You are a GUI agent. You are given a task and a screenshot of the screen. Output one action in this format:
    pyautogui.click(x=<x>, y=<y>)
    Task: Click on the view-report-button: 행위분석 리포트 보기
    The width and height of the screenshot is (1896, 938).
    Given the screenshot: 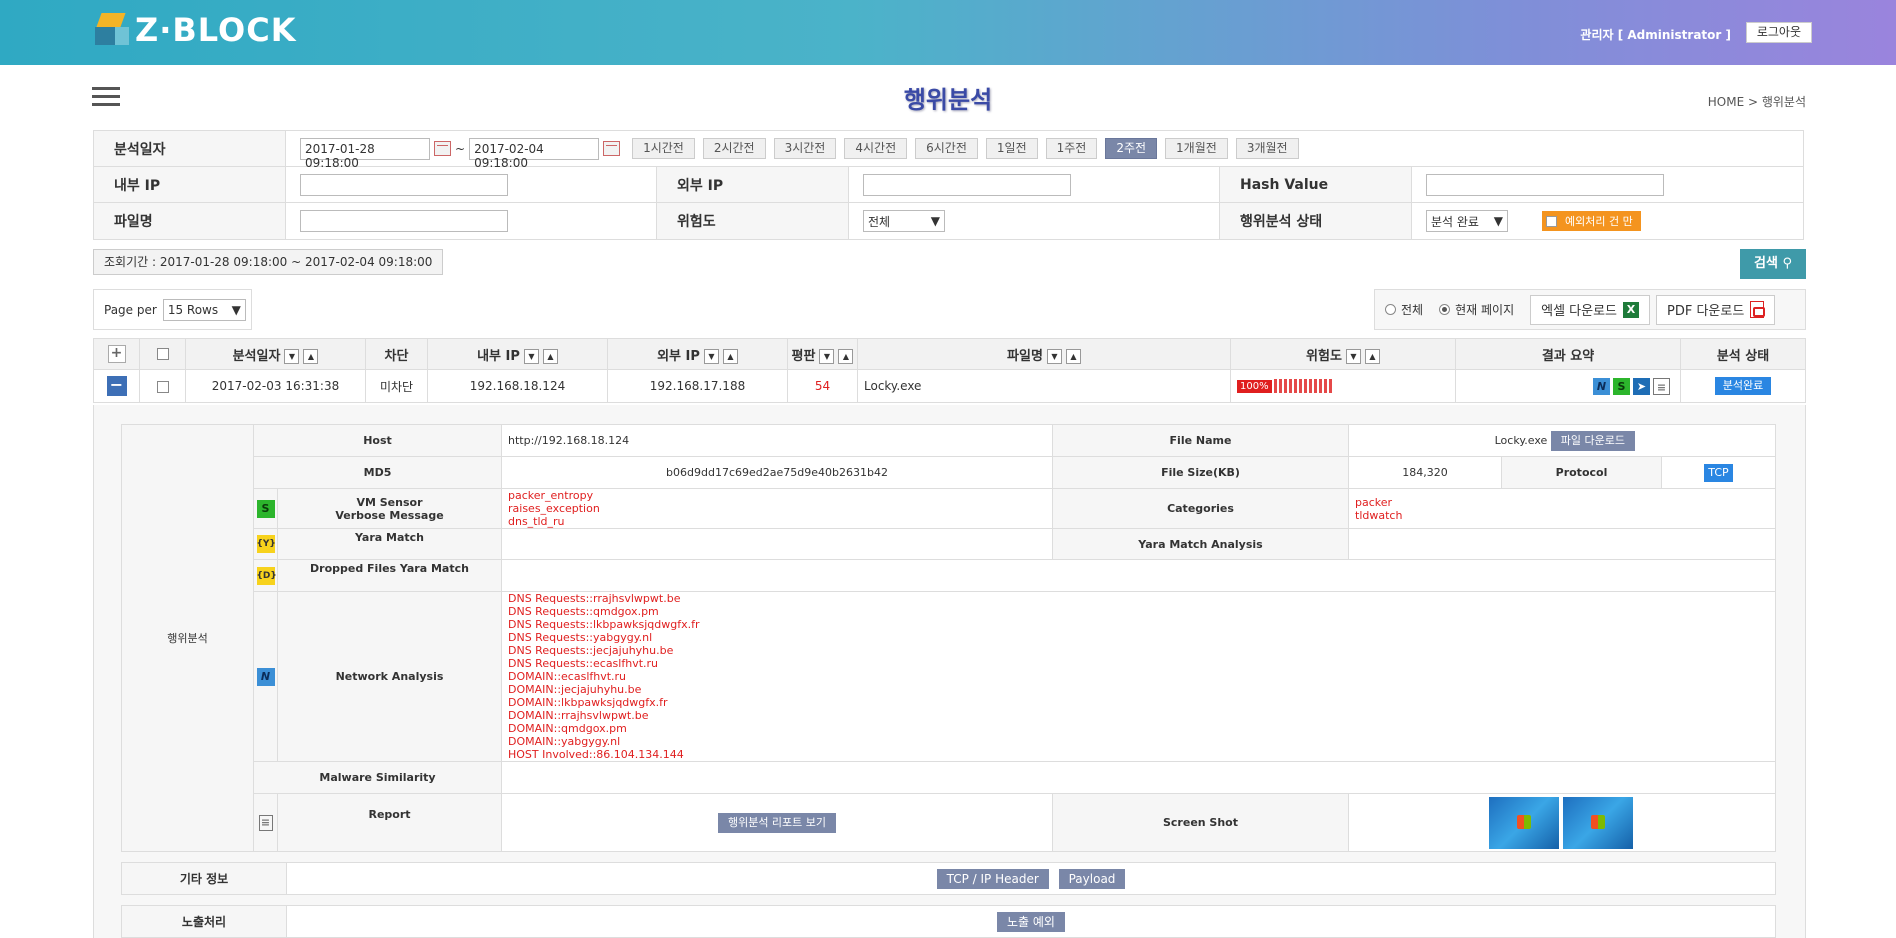 What is the action you would take?
    pyautogui.click(x=777, y=822)
    